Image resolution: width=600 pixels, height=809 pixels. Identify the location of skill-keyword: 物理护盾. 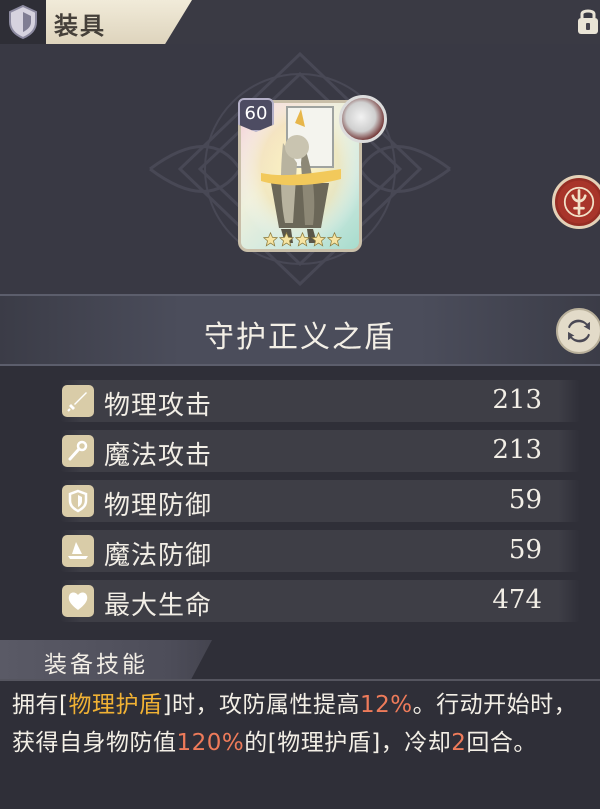
(115, 705).